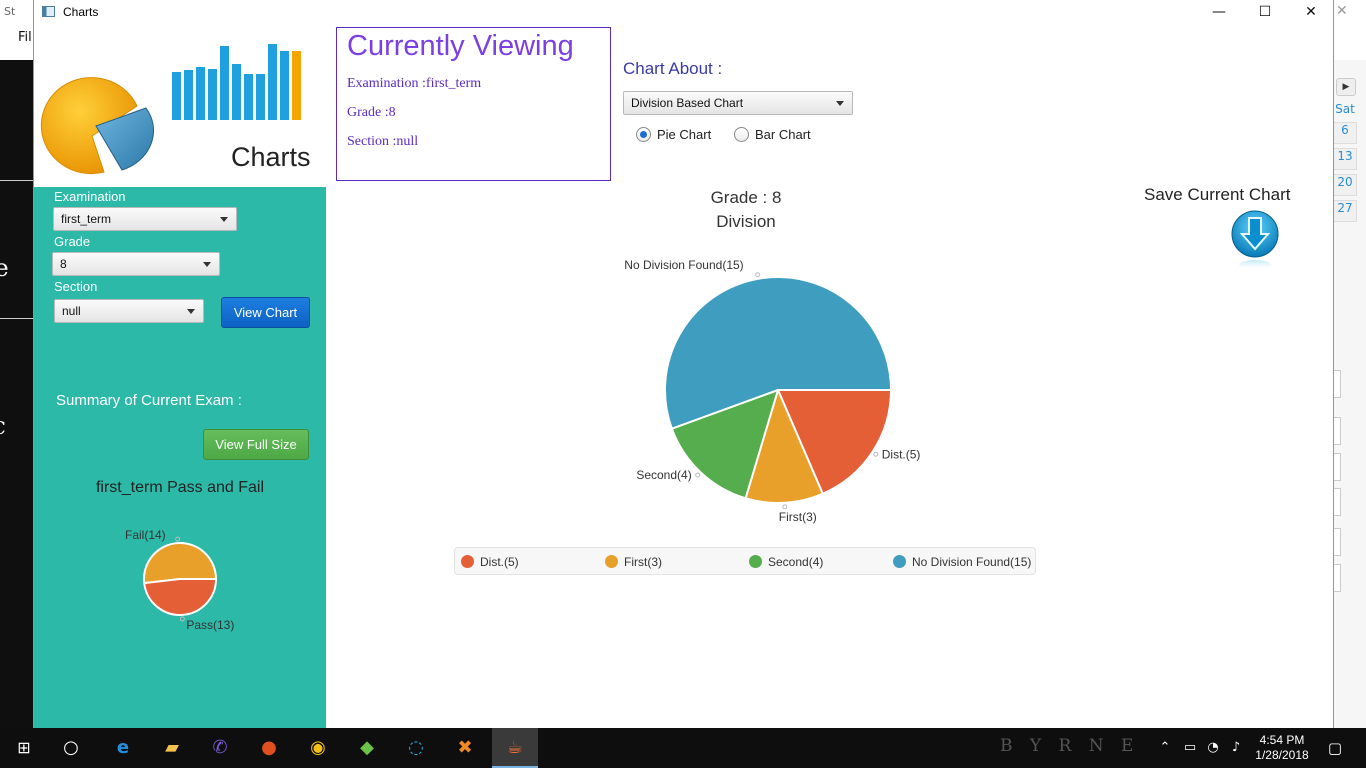 Image resolution: width=1366 pixels, height=768 pixels. I want to click on background-text: Se, so click(4, 268).